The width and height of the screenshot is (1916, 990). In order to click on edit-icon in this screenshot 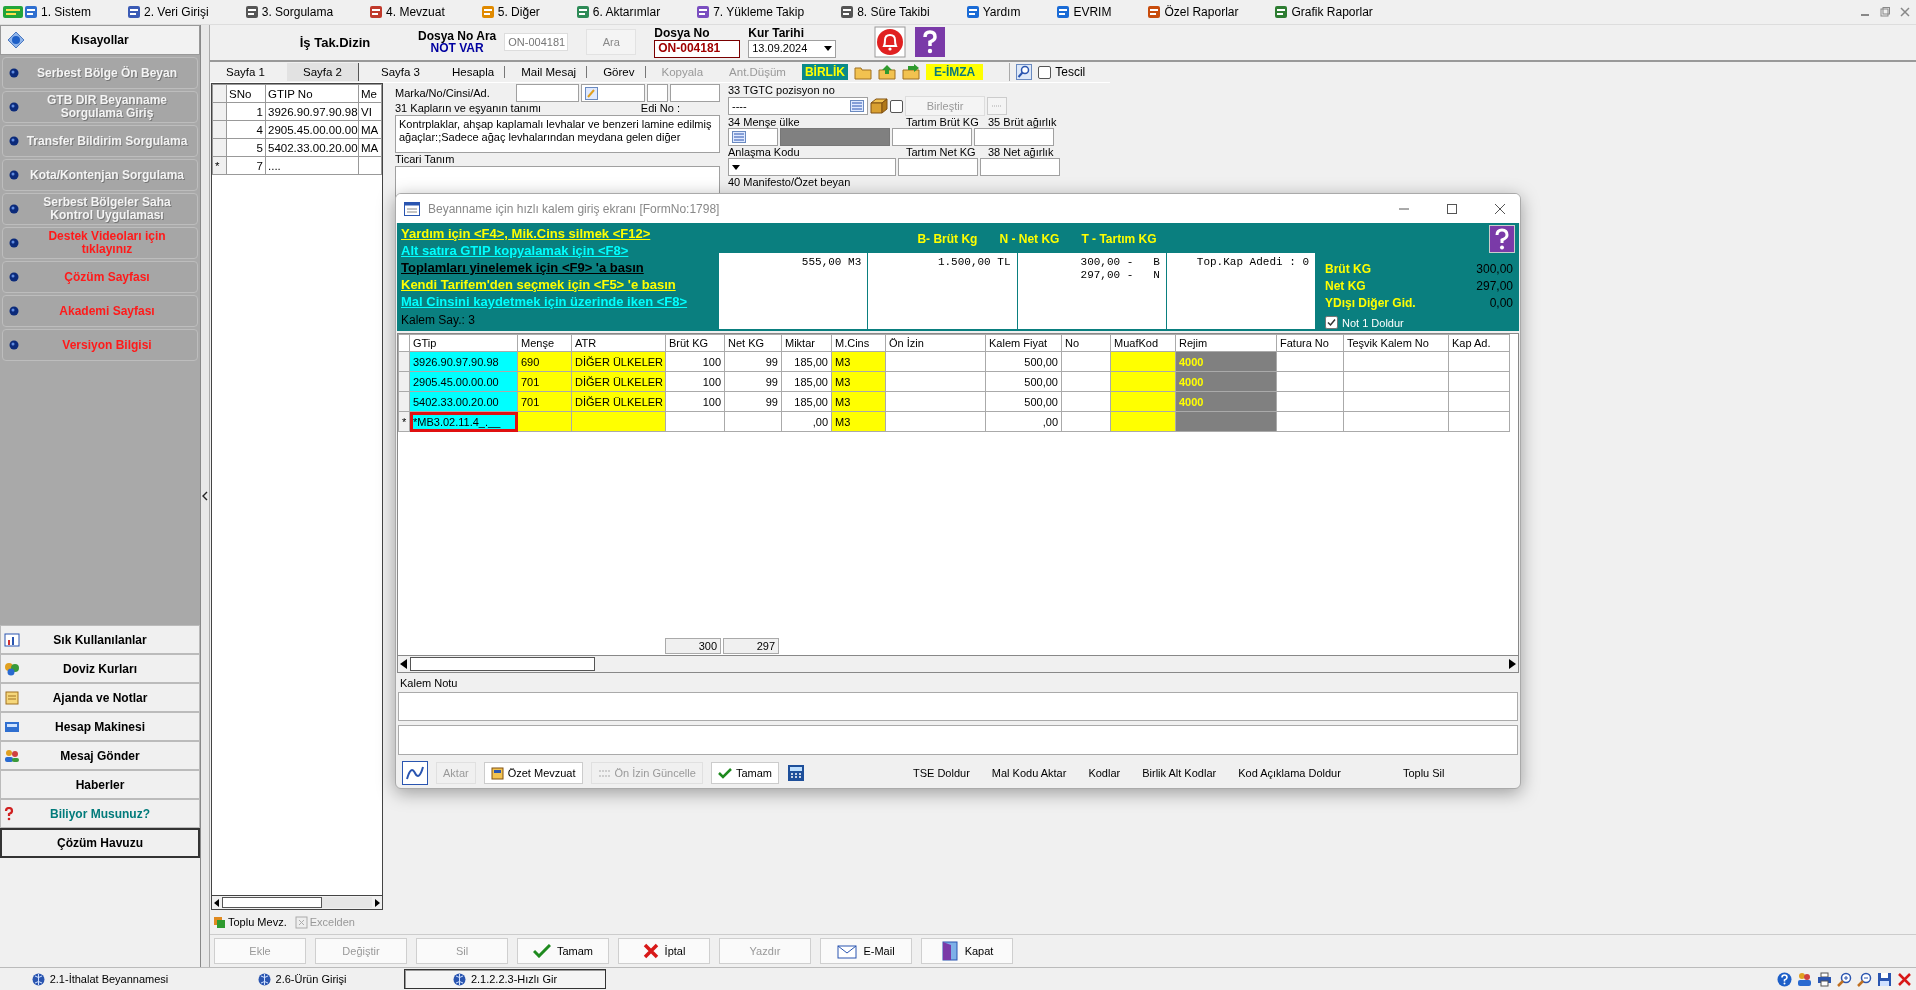, I will do `click(592, 93)`.